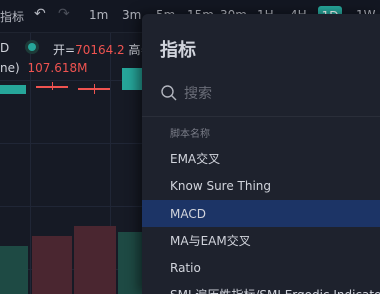 Image resolution: width=380 pixels, height=294 pixels. Describe the element at coordinates (32, 47) in the screenshot. I see `live-status-dot` at that location.